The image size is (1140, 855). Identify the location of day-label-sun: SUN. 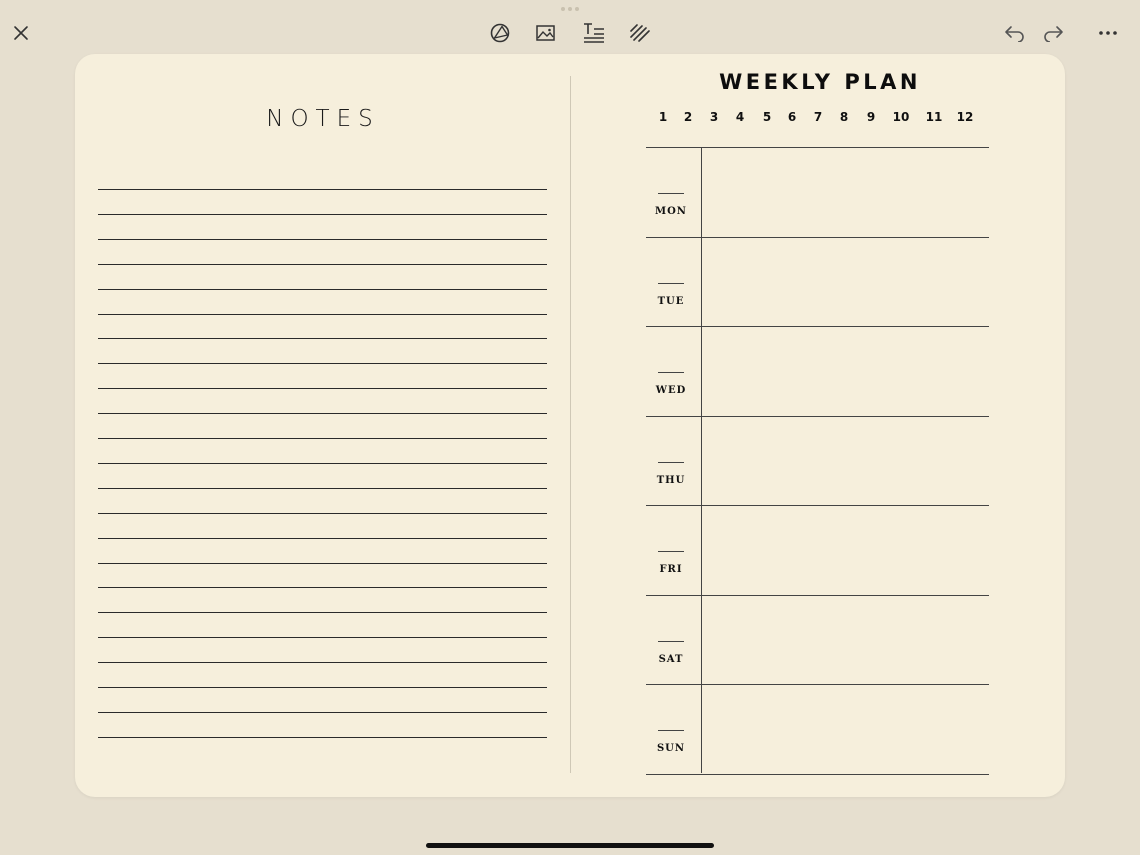
(671, 748).